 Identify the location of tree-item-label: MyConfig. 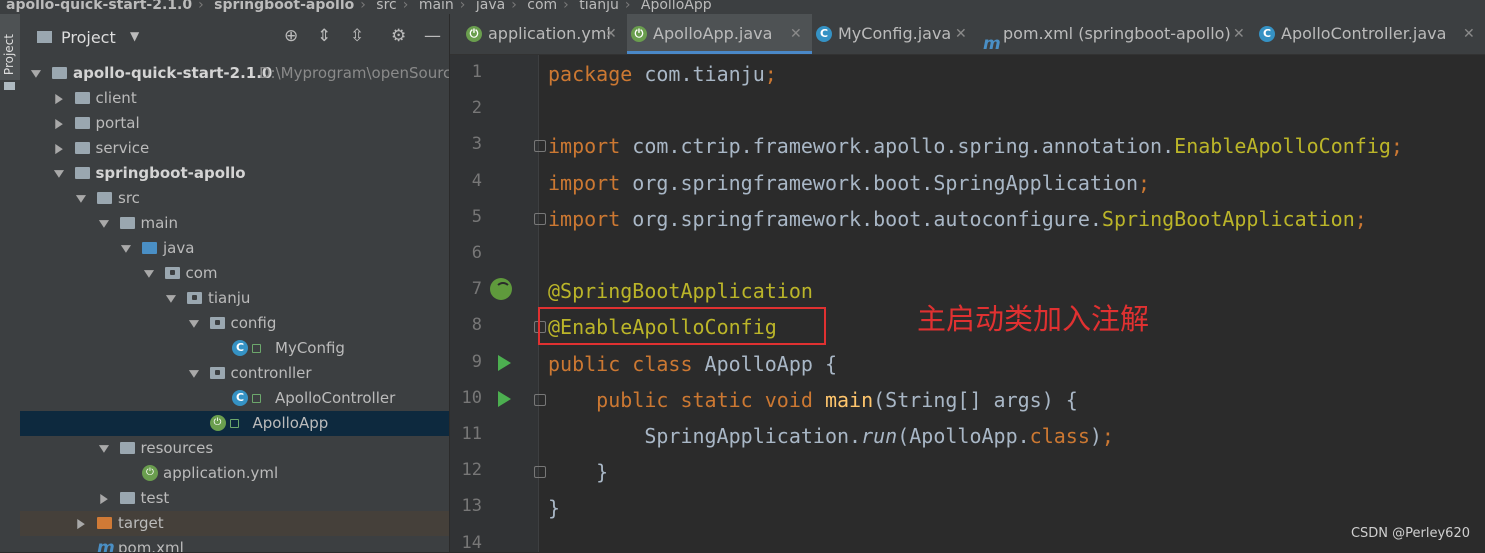
(310, 348).